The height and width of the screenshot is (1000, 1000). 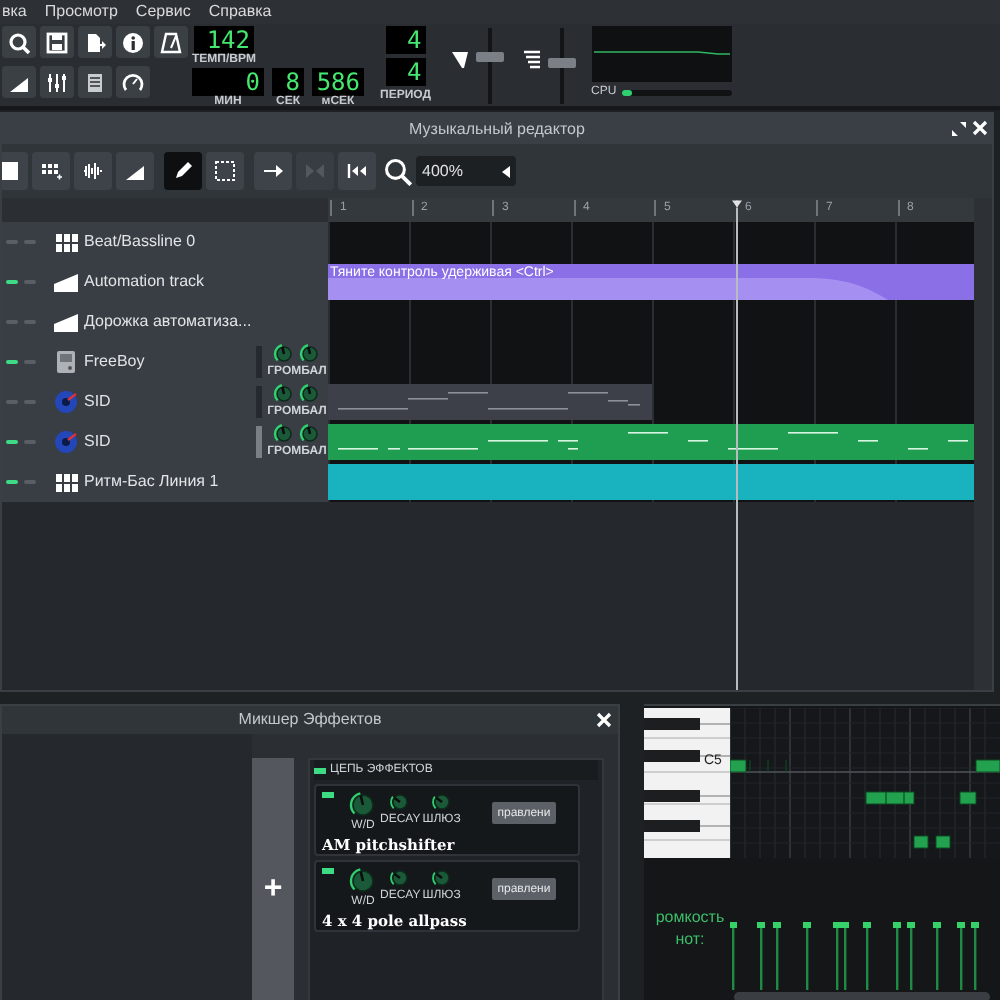 What do you see at coordinates (338, 82) in the screenshot?
I see `lcd-display: 586` at bounding box center [338, 82].